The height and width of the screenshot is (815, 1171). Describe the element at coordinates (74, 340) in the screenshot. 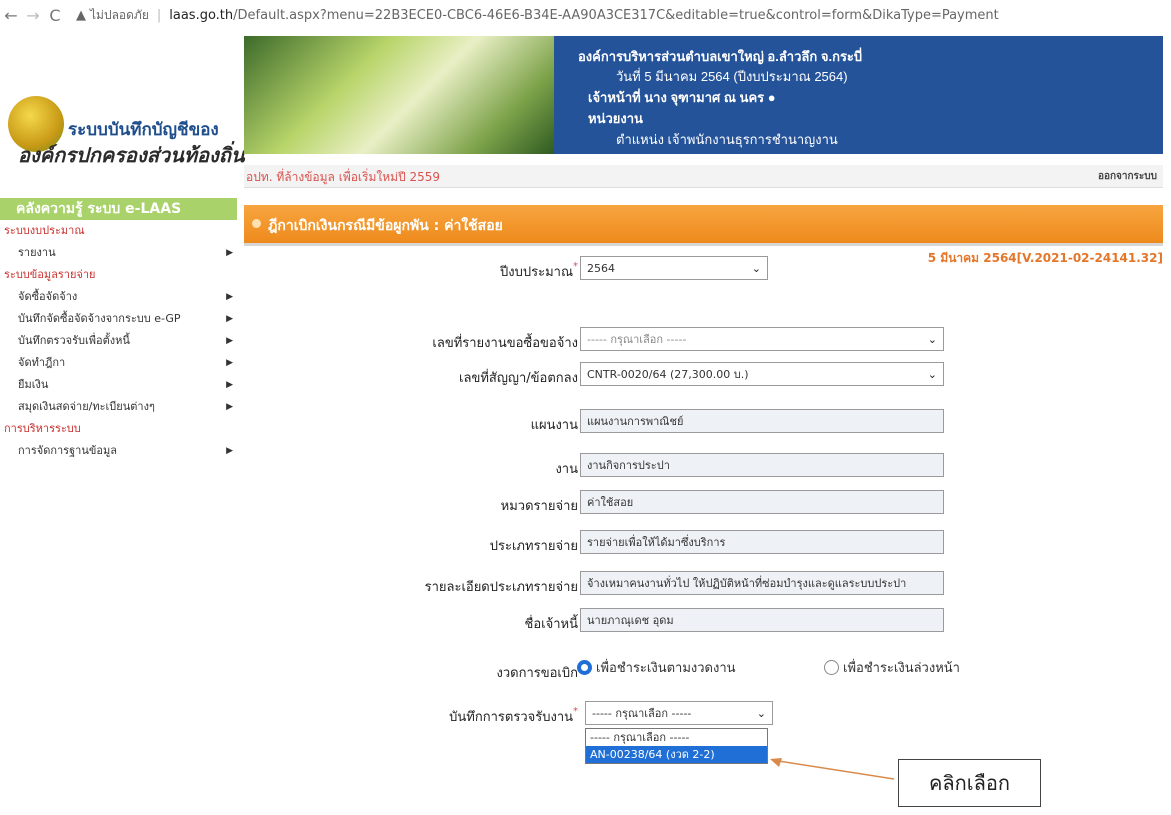

I see `sidebar-item-label: บันทึกตรวจรับเพื่อตั้งหนี้` at that location.